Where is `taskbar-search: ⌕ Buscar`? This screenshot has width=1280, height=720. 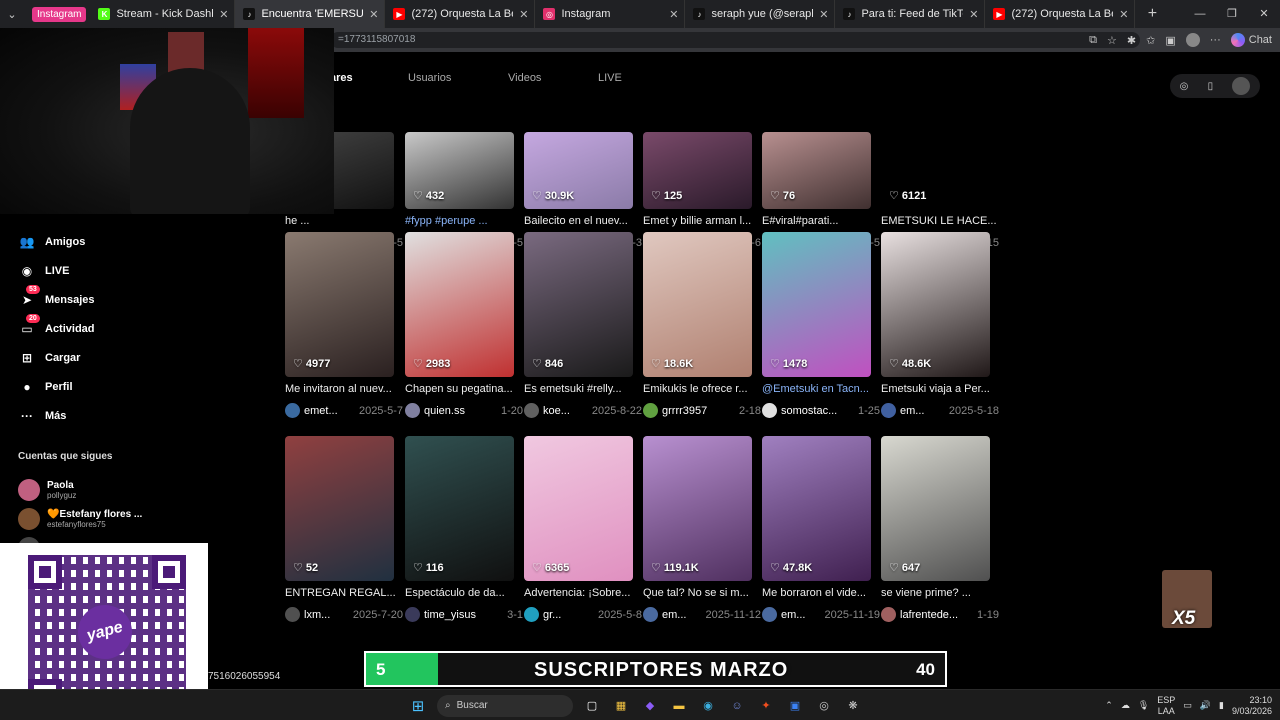
taskbar-search: ⌕ Buscar is located at coordinates (505, 705).